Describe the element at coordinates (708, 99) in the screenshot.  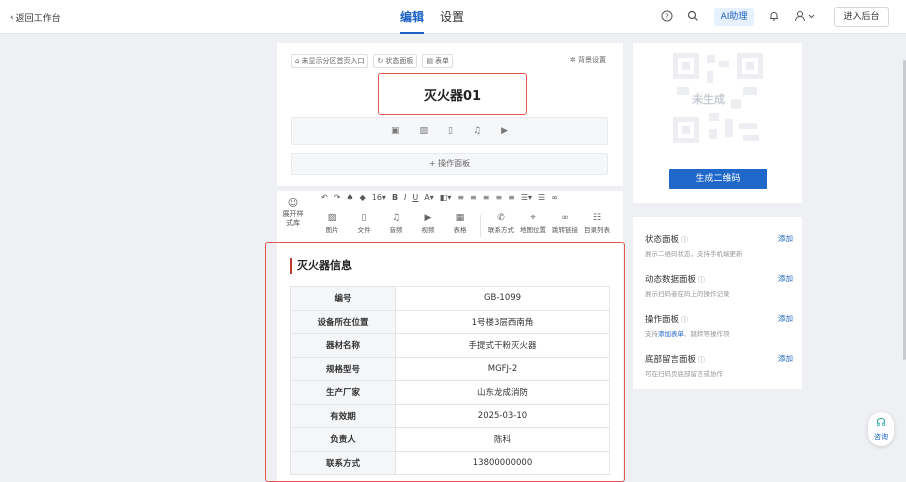
I see `qr-not-generated-label: 未生成` at that location.